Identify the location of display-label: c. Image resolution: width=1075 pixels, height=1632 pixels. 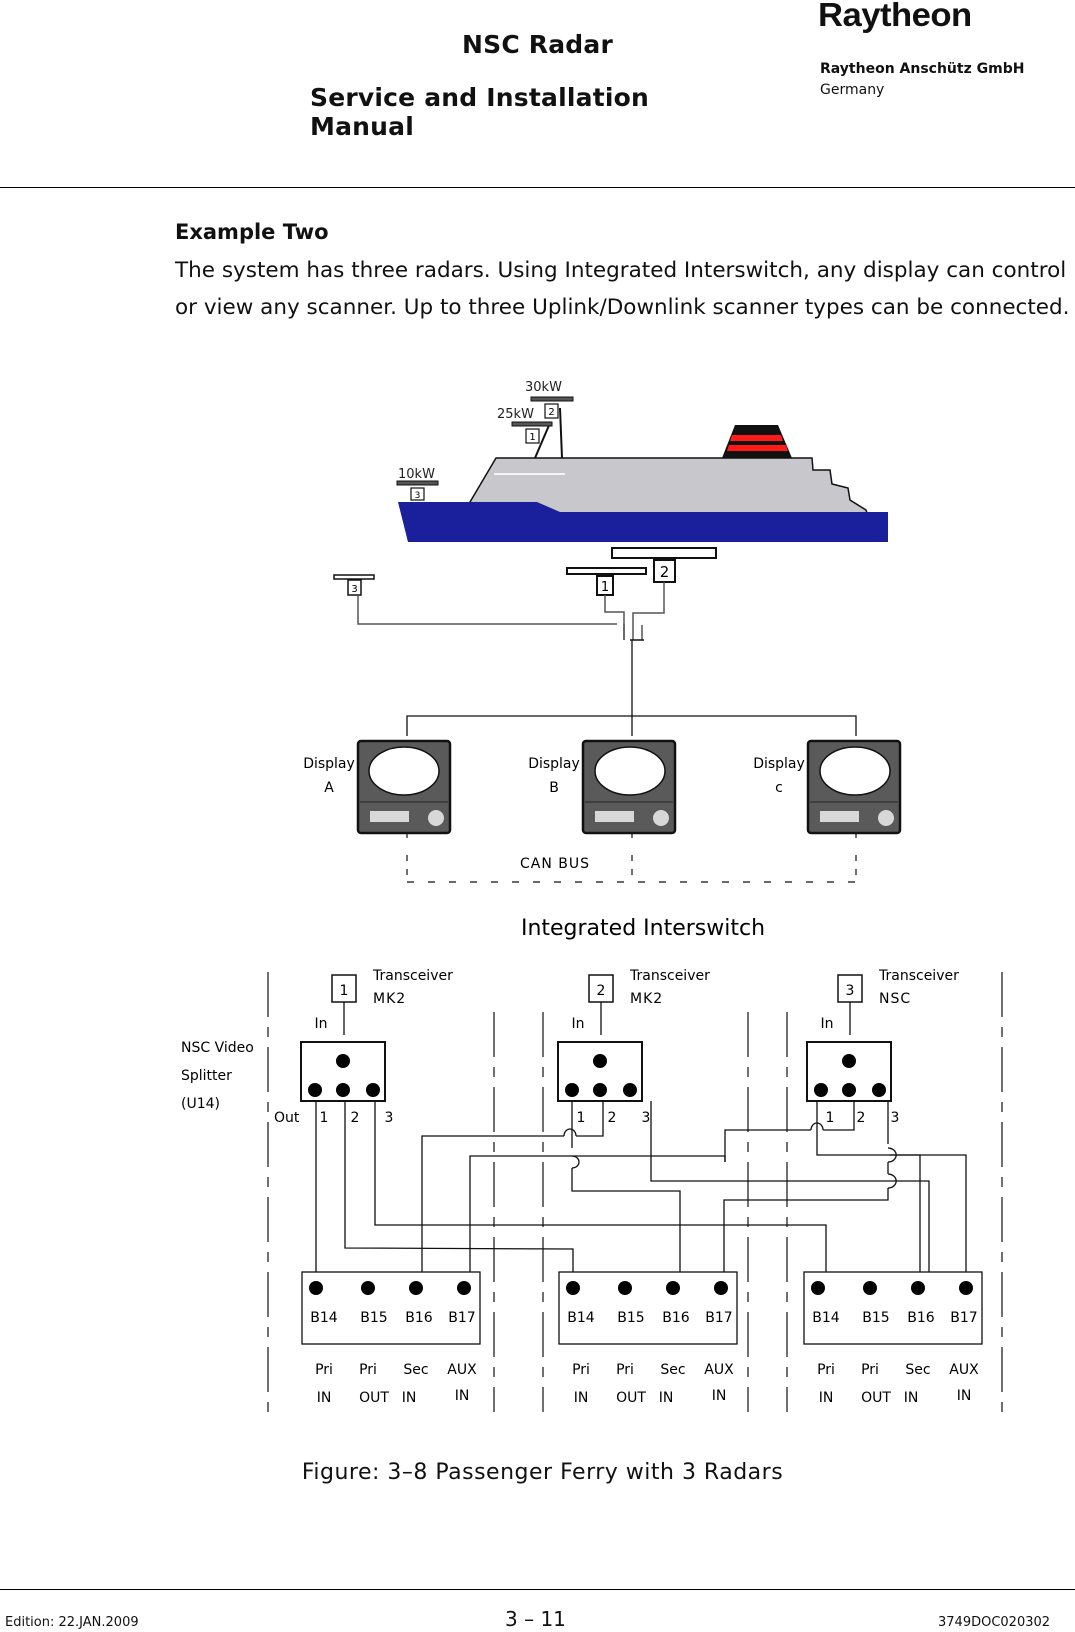
(779, 788).